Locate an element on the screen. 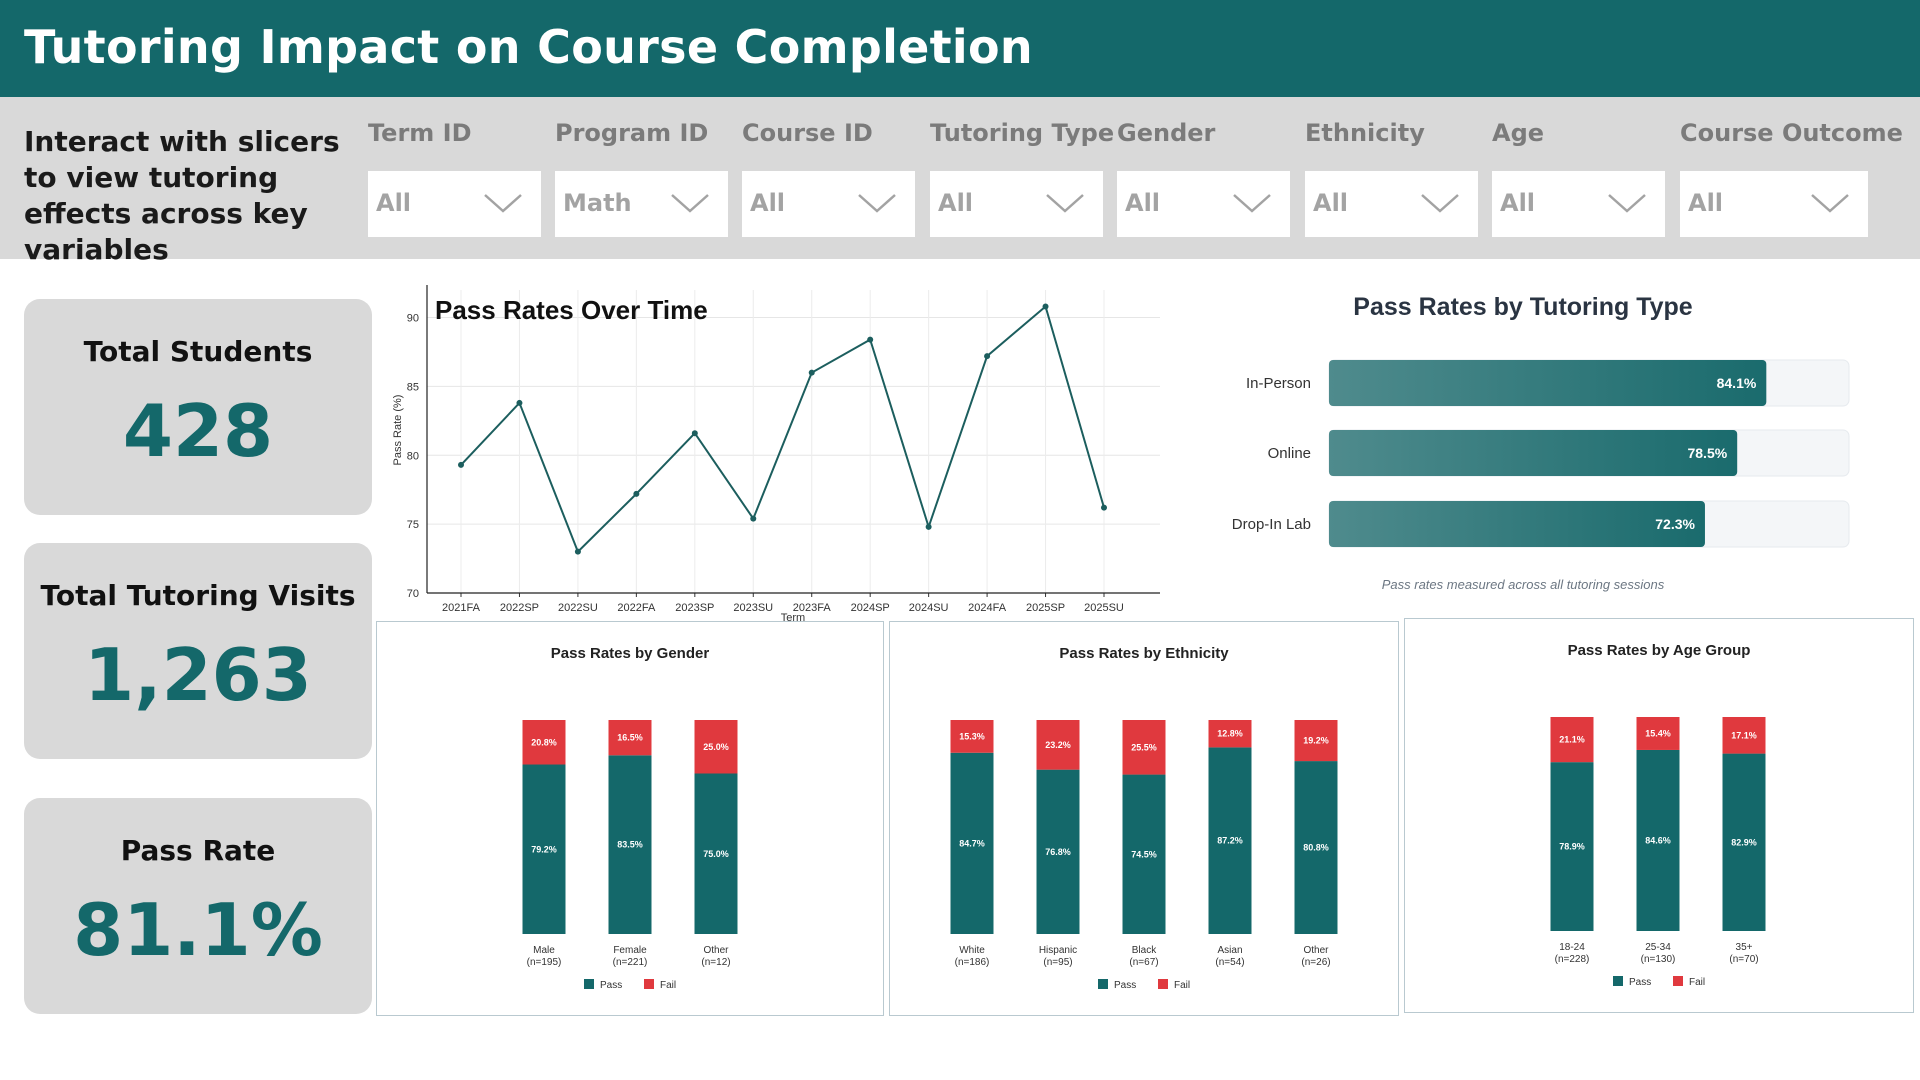 Image resolution: width=1920 pixels, height=1080 pixels. slicer-label: Gender is located at coordinates (1166, 133).